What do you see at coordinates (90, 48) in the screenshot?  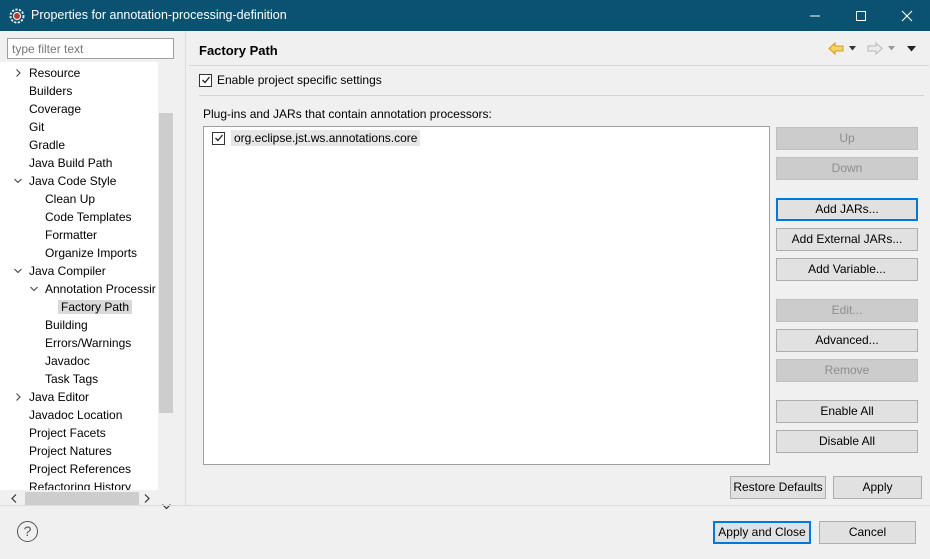 I see `filter-input` at bounding box center [90, 48].